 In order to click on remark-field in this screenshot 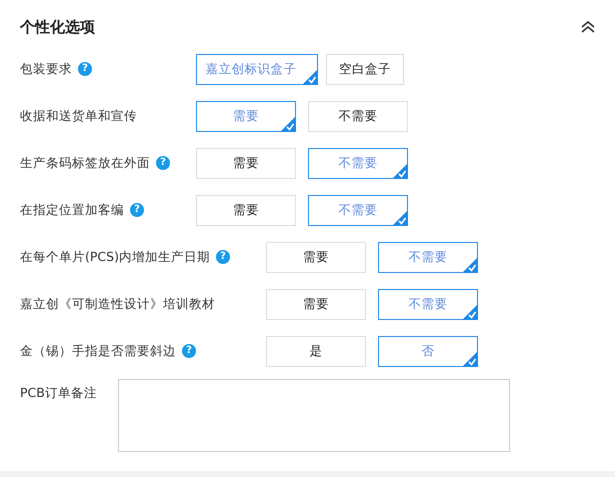, I will do `click(314, 415)`.